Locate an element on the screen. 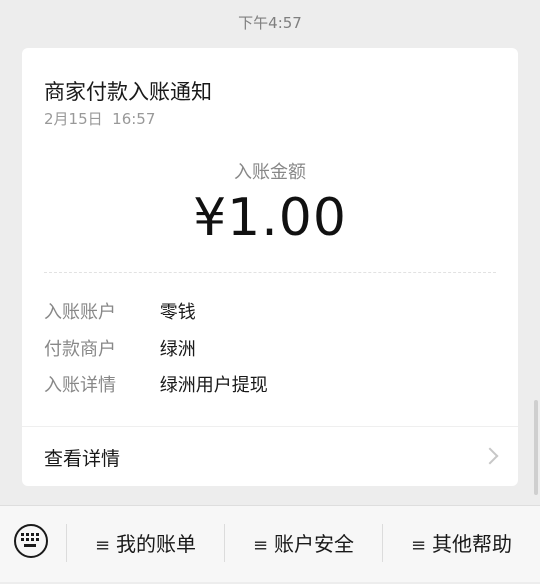  info-row-account: 入账账户 零钱 is located at coordinates (120, 313).